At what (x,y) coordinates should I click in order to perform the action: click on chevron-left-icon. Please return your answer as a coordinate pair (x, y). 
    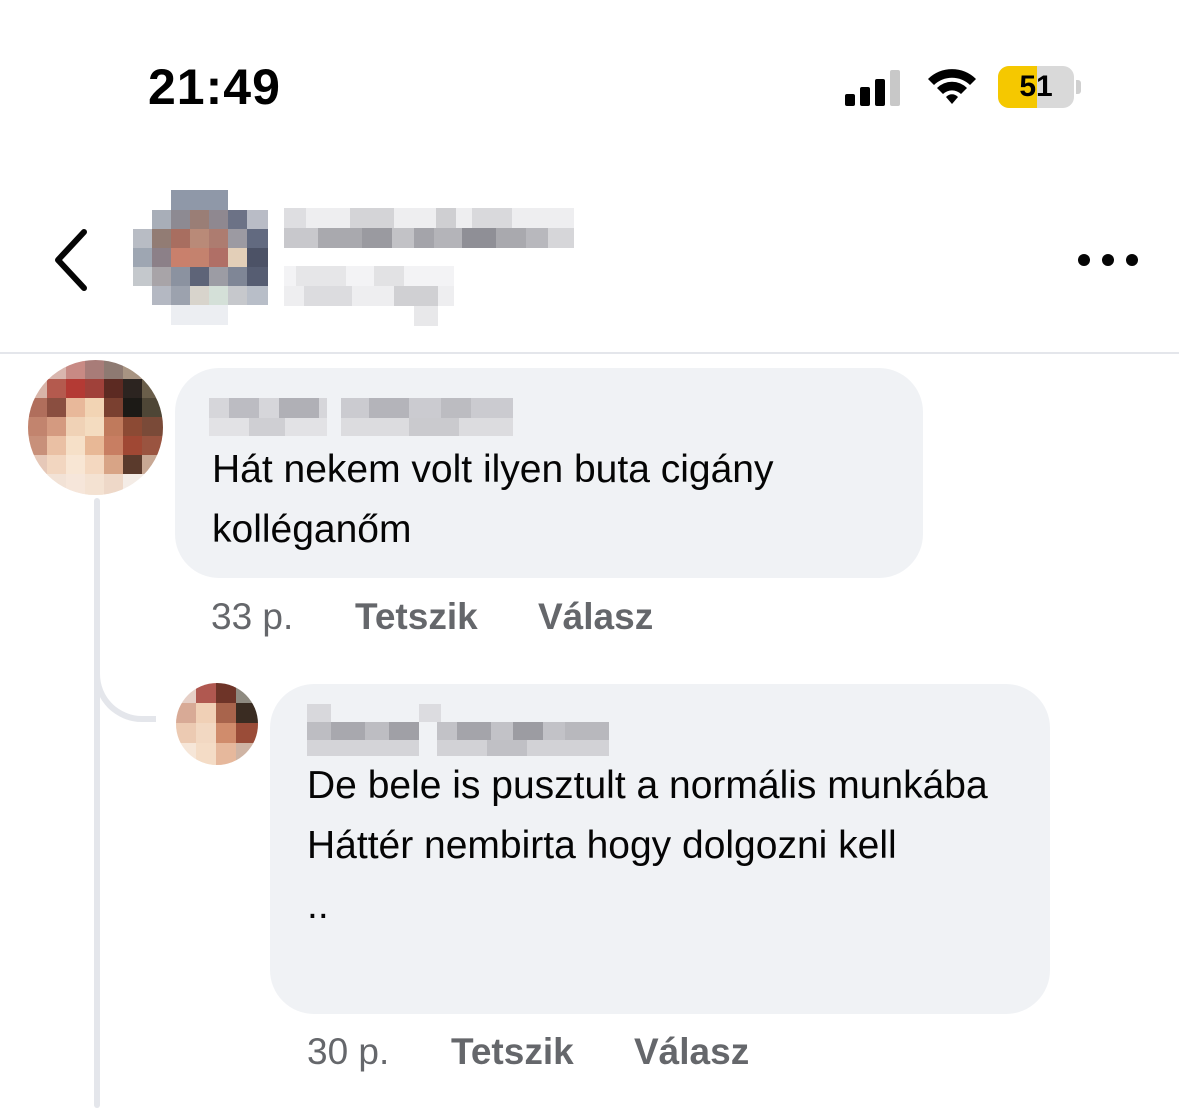
    Looking at the image, I should click on (71, 260).